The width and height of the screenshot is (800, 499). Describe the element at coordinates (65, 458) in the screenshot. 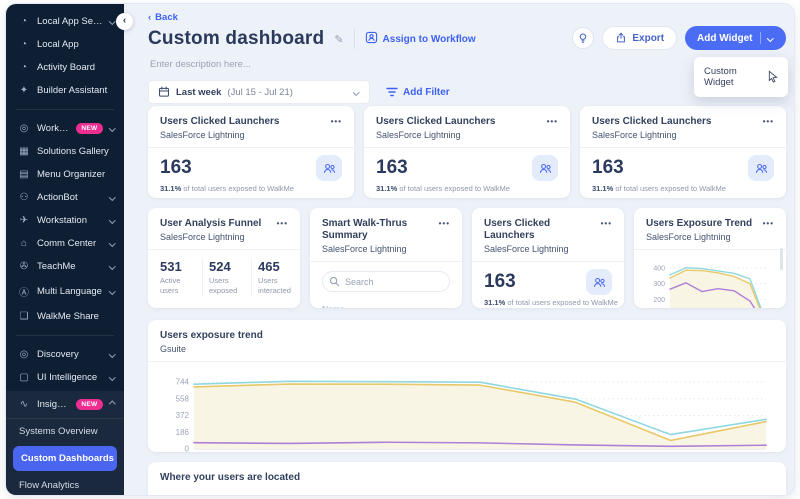

I see `sidebar-item-custom-dashboards: Custom Dashboards` at that location.